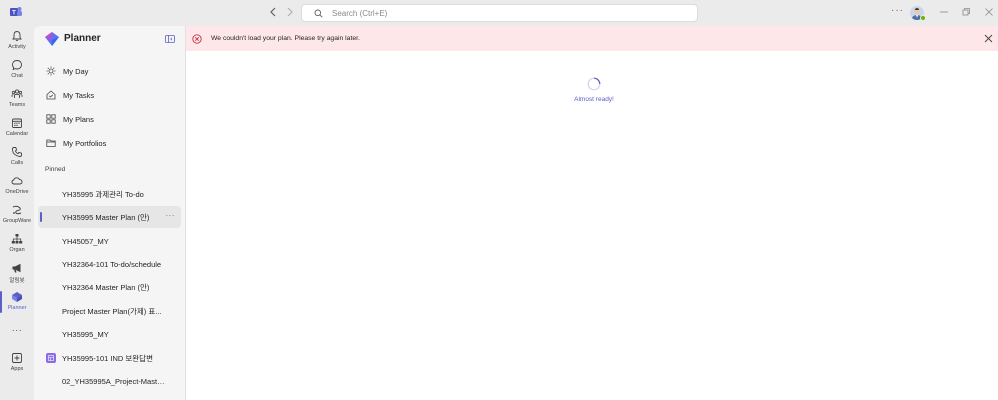 This screenshot has width=998, height=400. Describe the element at coordinates (17, 65) in the screenshot. I see `chat-icon` at that location.